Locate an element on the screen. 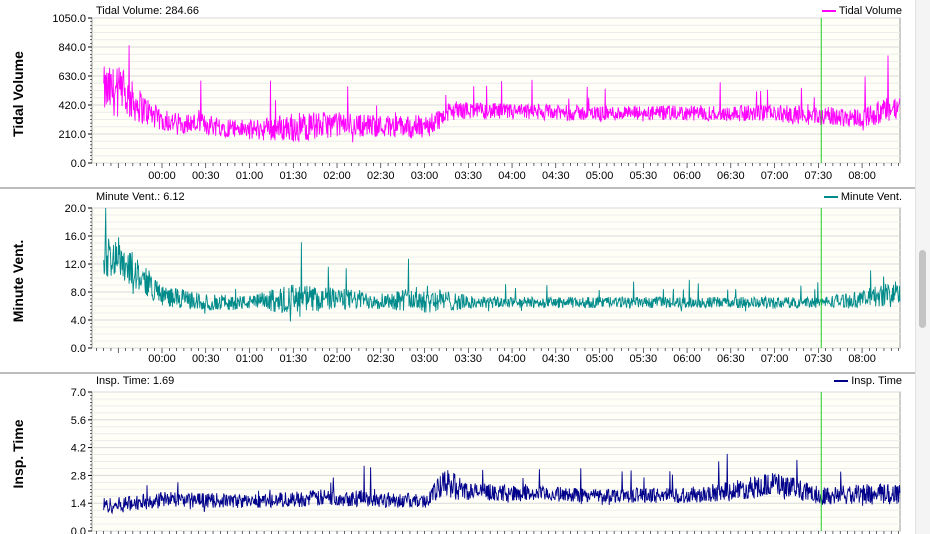 Image resolution: width=930 pixels, height=534 pixels. y-tick-label: 16.0 is located at coordinates (75, 237).